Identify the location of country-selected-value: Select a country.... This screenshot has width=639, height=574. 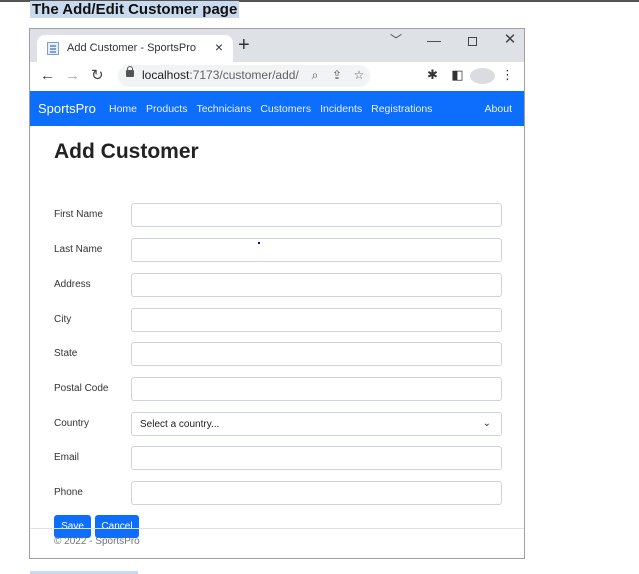
(180, 424).